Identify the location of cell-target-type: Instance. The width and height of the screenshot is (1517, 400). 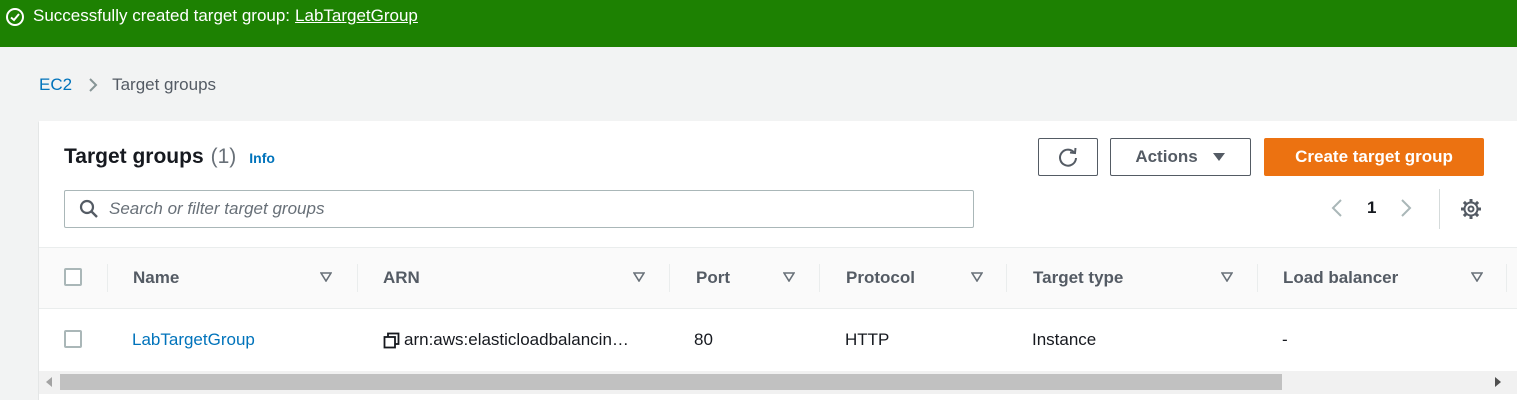
(1064, 339).